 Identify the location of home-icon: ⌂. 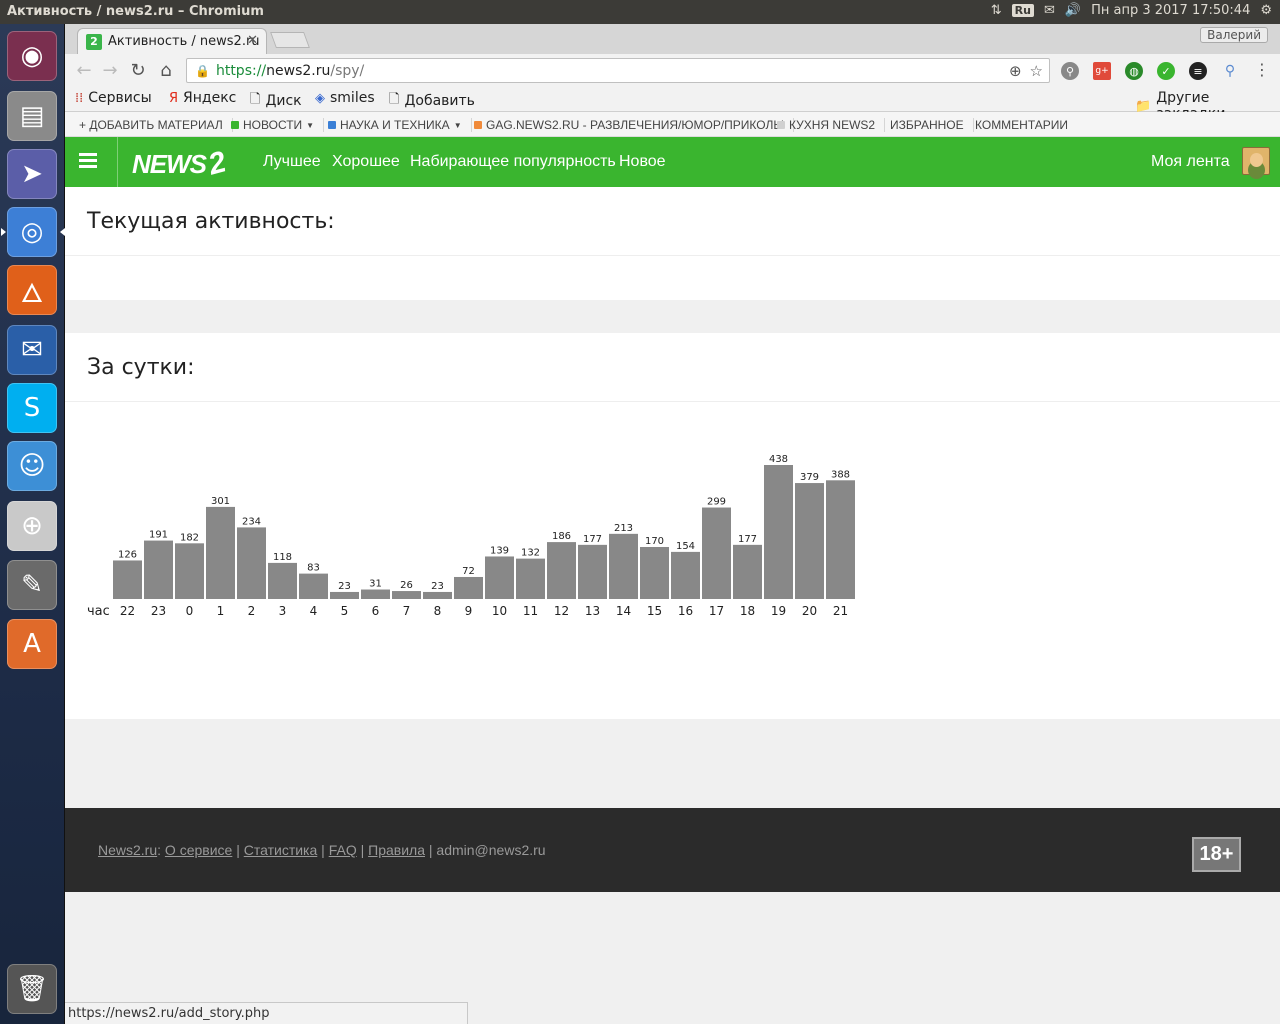
(166, 70).